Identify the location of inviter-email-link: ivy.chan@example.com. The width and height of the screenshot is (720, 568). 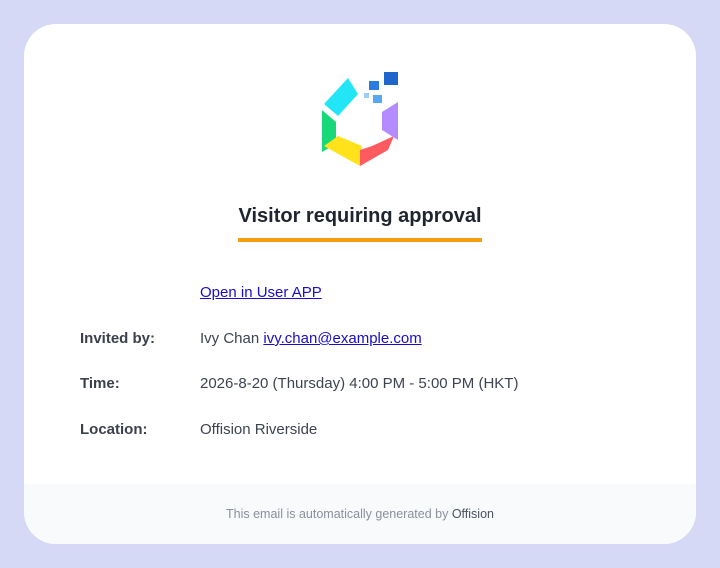
(342, 338).